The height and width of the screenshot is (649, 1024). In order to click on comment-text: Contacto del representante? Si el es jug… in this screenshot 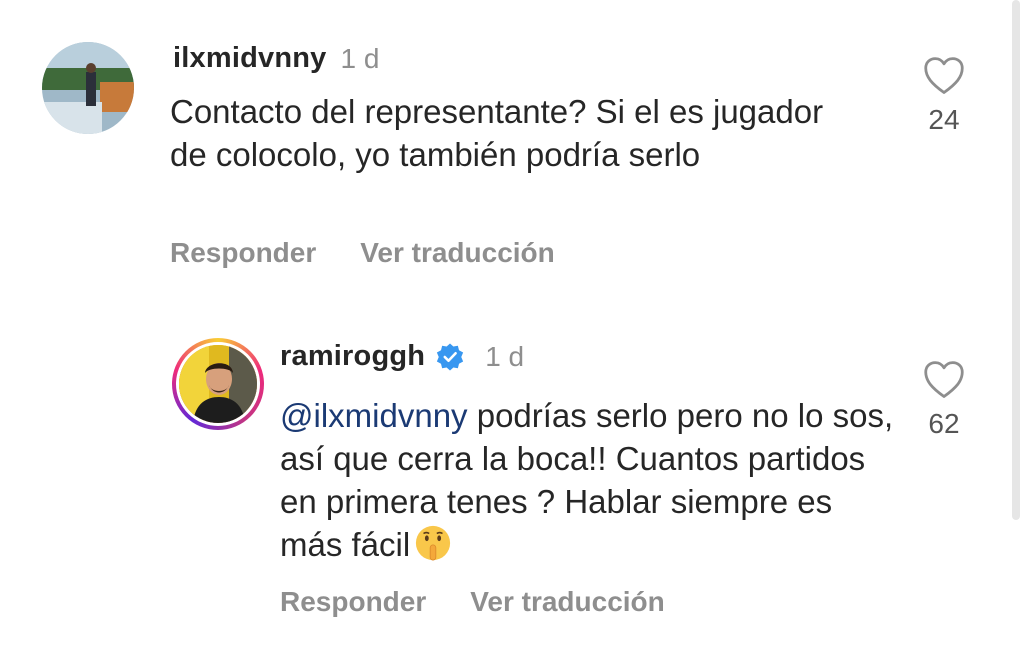, I will do `click(497, 133)`.